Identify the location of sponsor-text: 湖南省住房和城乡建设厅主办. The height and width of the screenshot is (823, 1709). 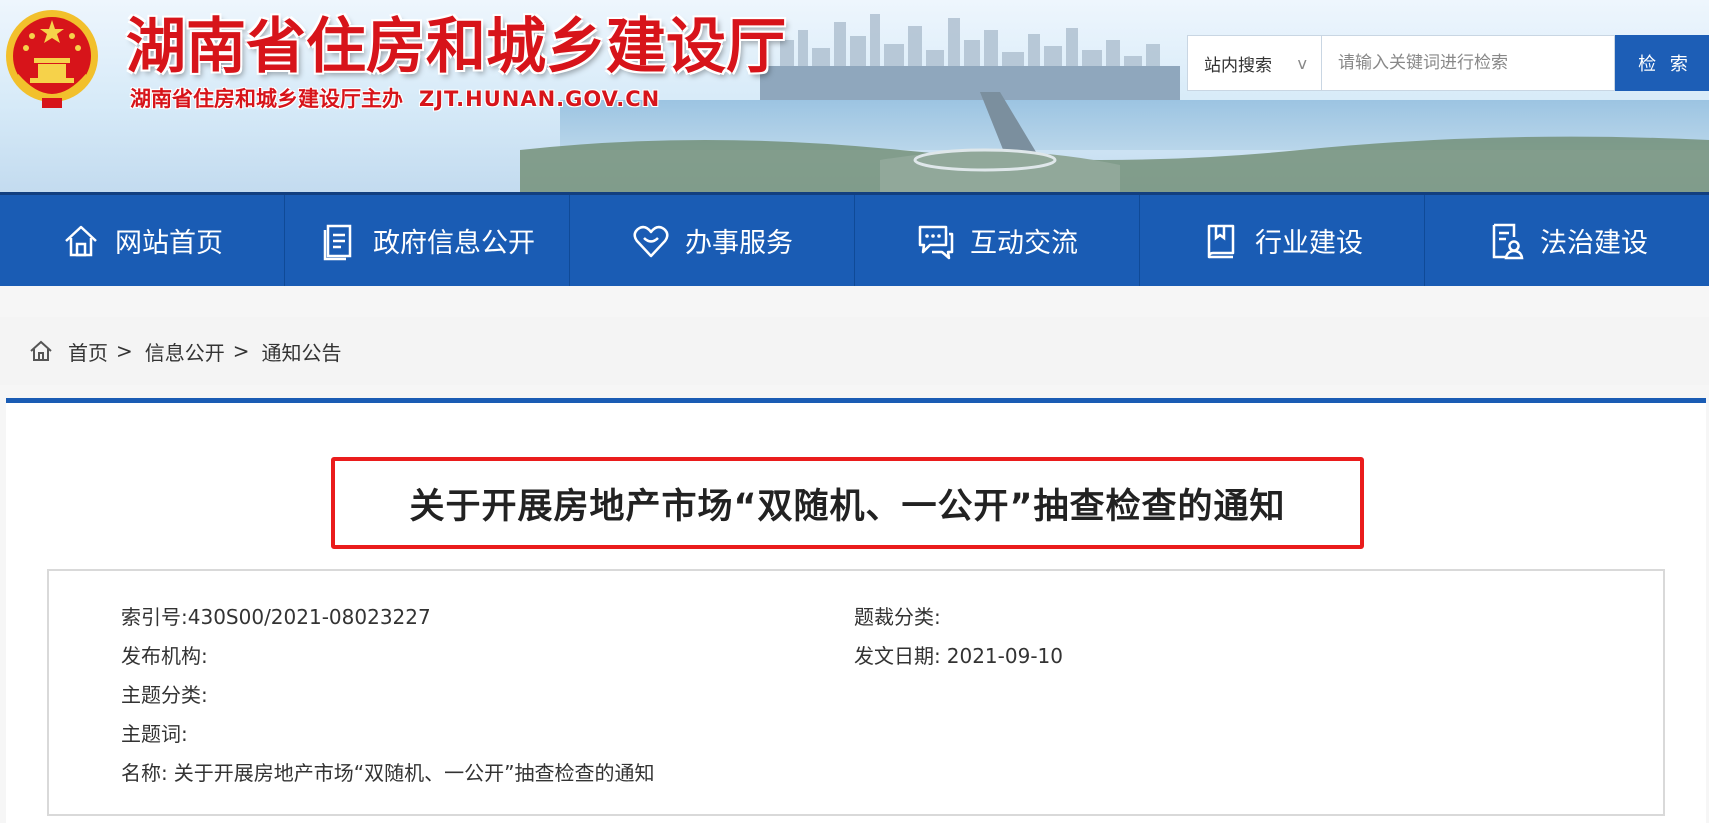
(266, 99).